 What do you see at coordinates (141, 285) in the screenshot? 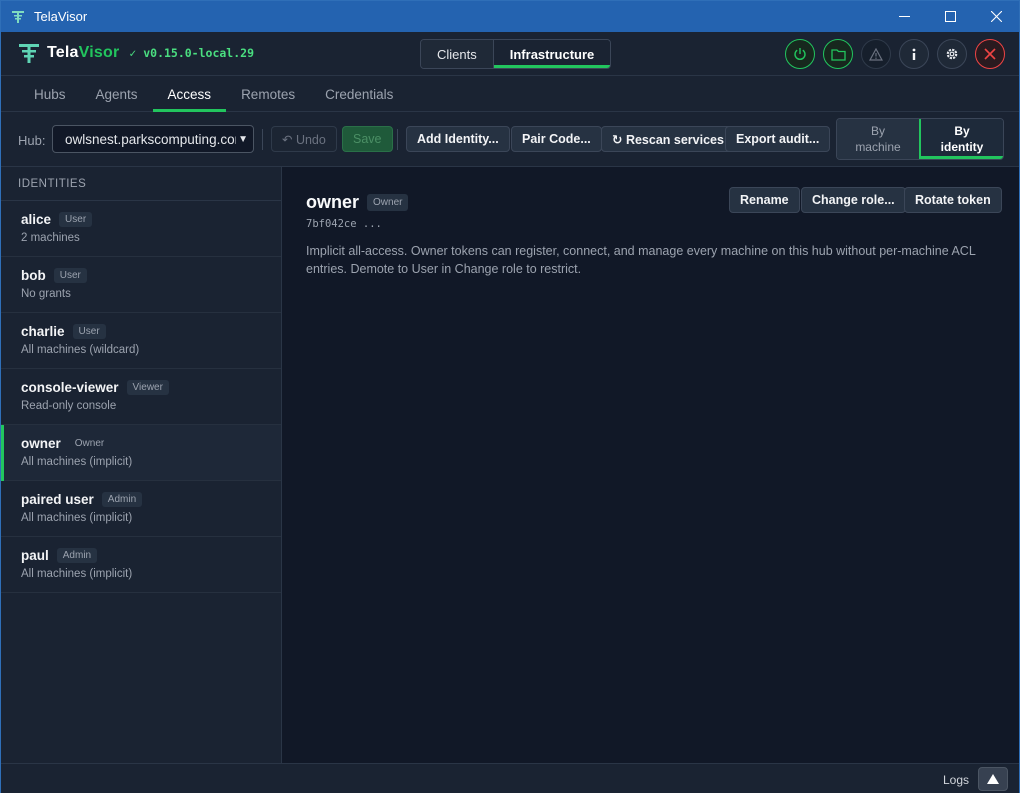
I see `identity-item-bob: bob User No grants` at bounding box center [141, 285].